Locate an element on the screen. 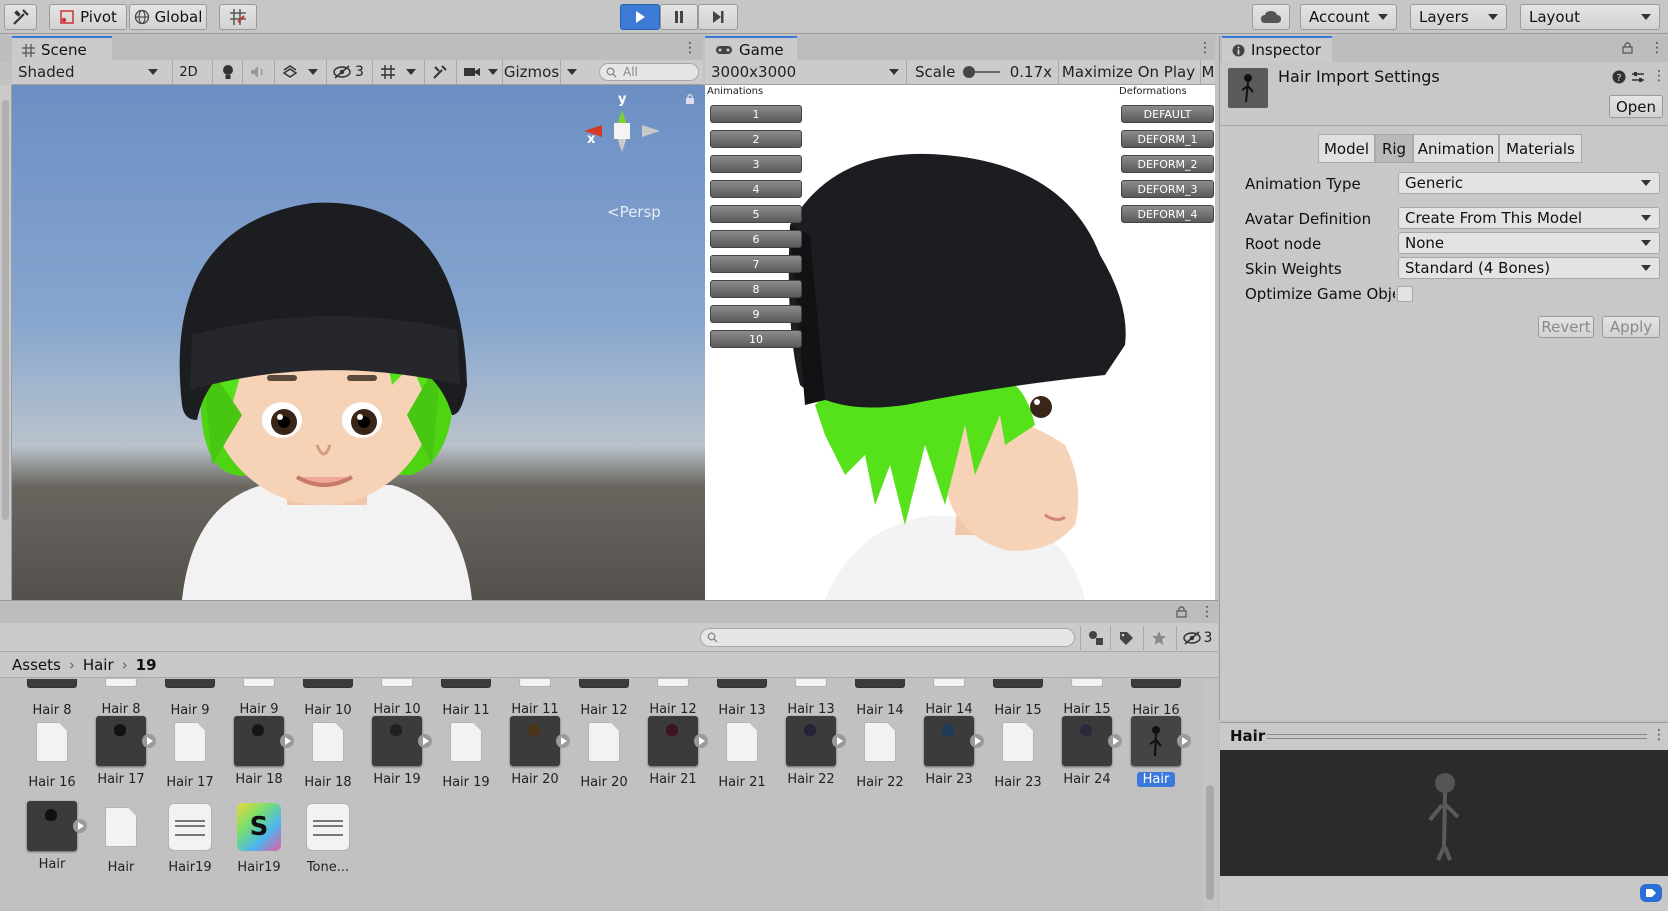  tab-animation: Animation is located at coordinates (1456, 148).